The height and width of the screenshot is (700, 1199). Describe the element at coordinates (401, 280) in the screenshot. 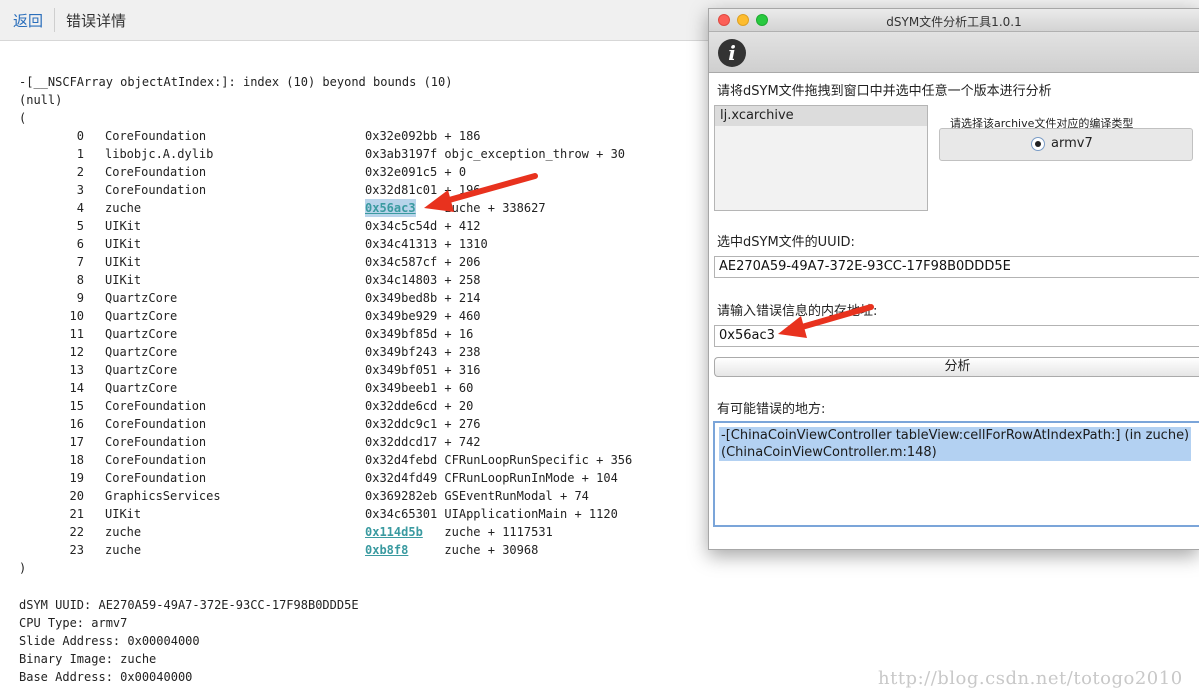

I see `frame-address: 0x34c14803` at that location.